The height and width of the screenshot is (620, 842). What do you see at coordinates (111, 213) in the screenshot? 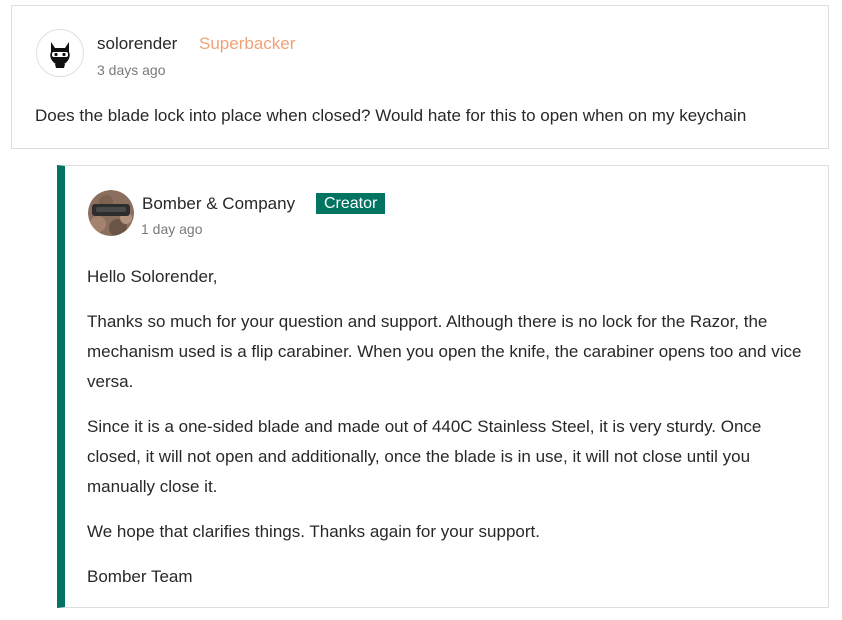
I see `company-photo-avatar` at bounding box center [111, 213].